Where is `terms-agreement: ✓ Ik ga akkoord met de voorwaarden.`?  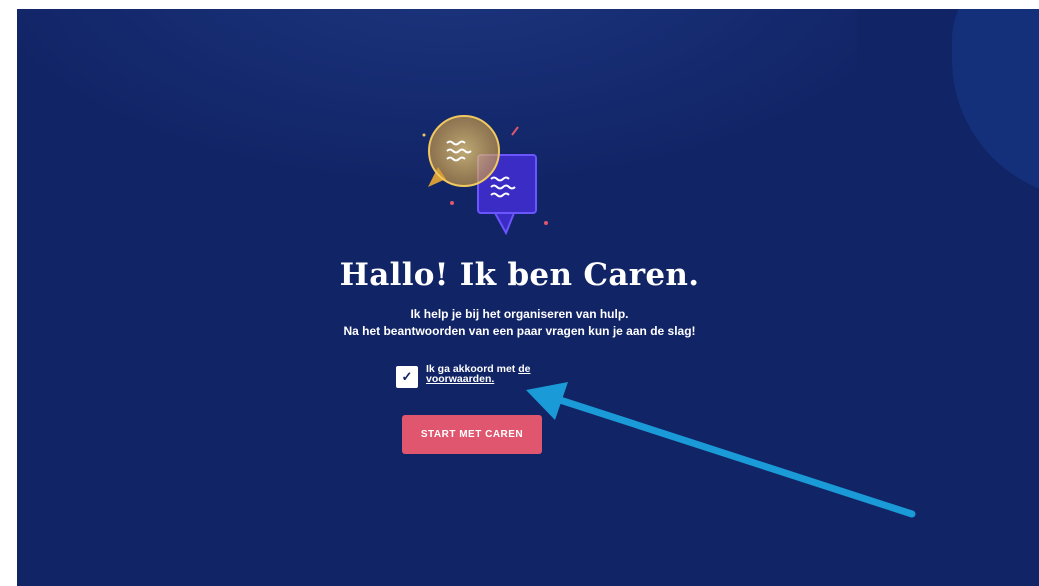 terms-agreement: ✓ Ik ga akkoord met de voorwaarden. is located at coordinates (471, 376).